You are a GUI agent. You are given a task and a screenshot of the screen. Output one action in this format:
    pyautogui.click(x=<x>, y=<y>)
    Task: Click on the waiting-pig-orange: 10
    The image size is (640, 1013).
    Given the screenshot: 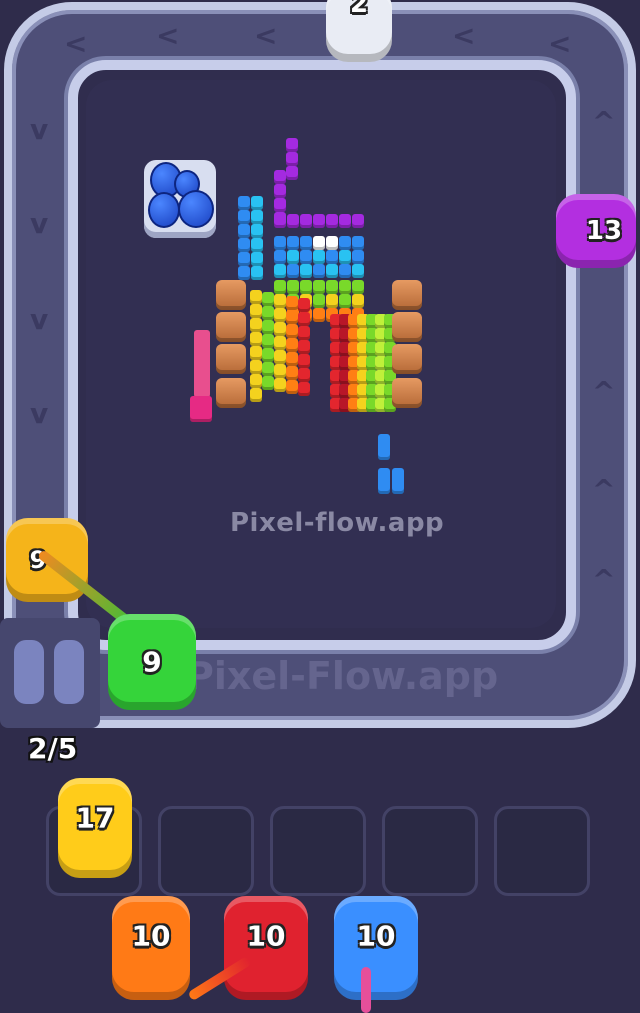 What is the action you would take?
    pyautogui.click(x=151, y=948)
    